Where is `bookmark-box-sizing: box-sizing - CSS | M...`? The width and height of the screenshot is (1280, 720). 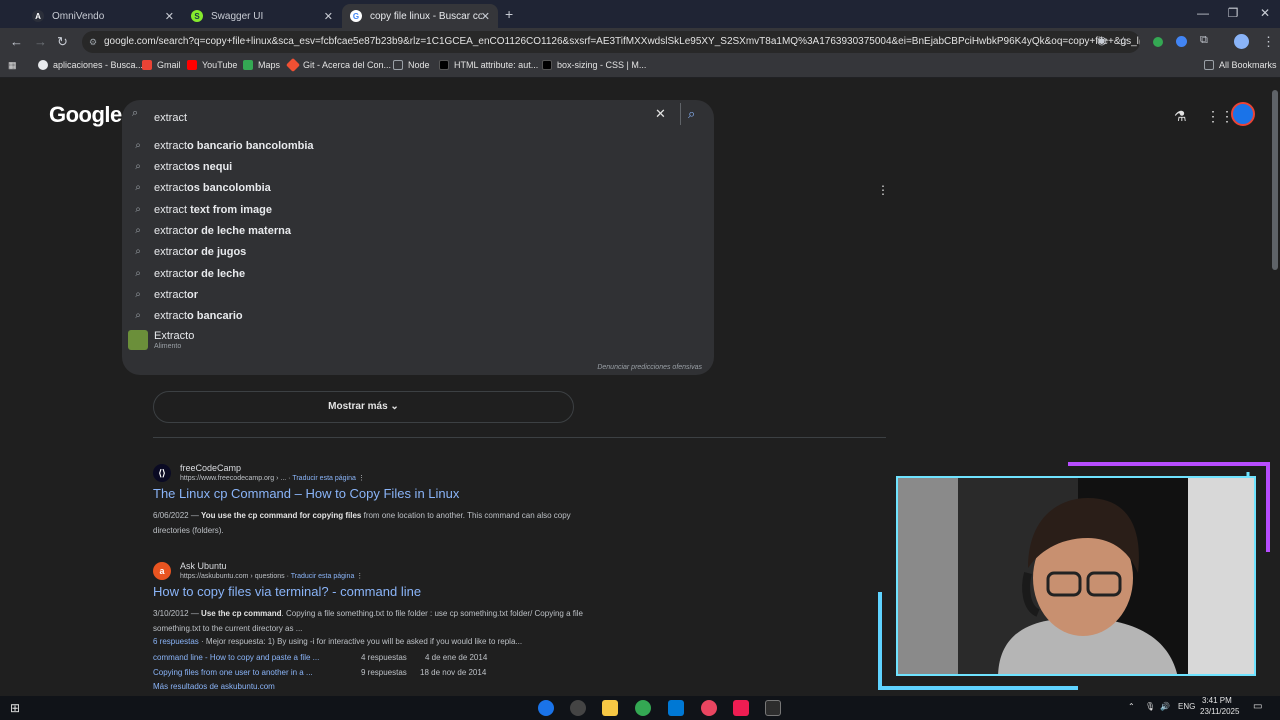
bookmark-box-sizing: box-sizing - CSS | M... is located at coordinates (594, 65).